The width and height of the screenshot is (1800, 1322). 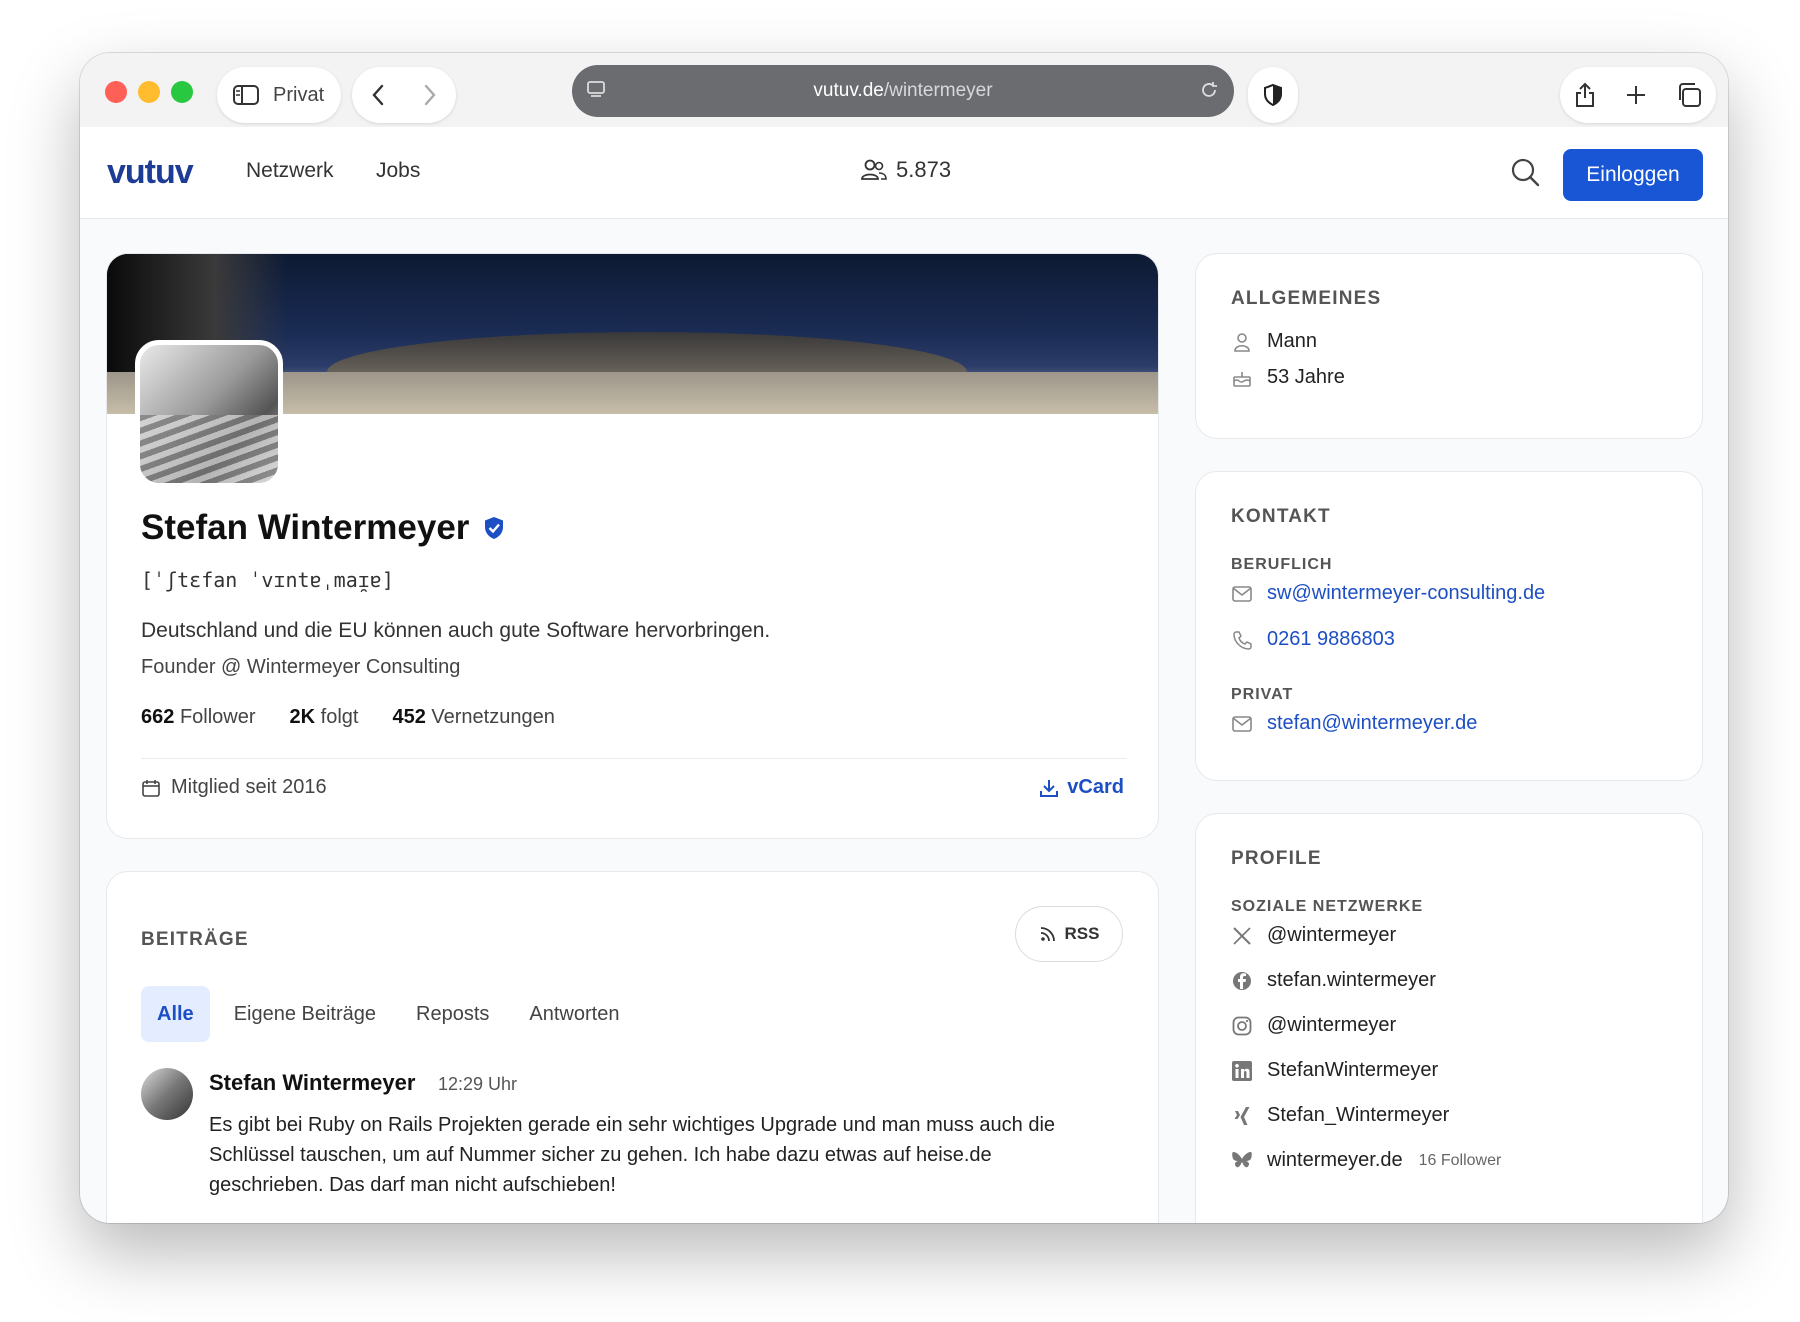 I want to click on profile-name: Stefan Wintermeyer, so click(x=323, y=528).